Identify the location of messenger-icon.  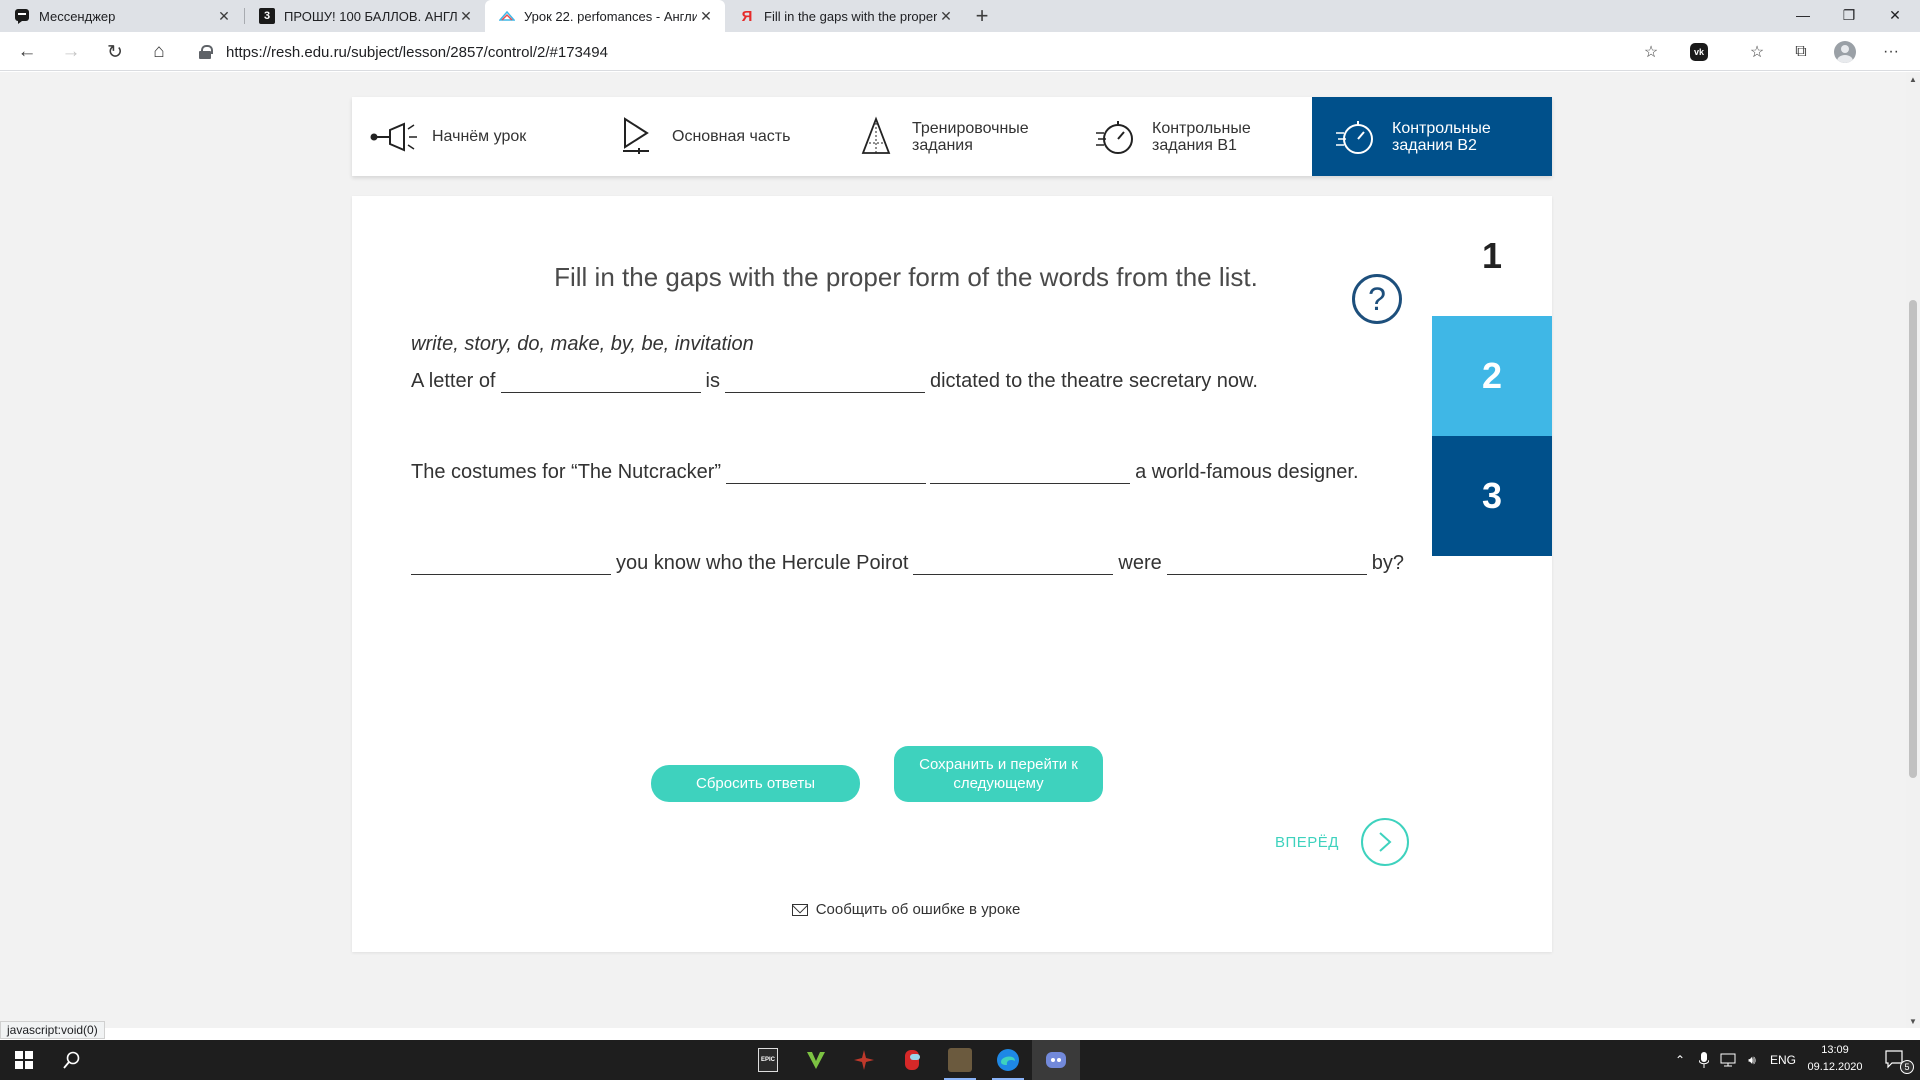
(22, 16).